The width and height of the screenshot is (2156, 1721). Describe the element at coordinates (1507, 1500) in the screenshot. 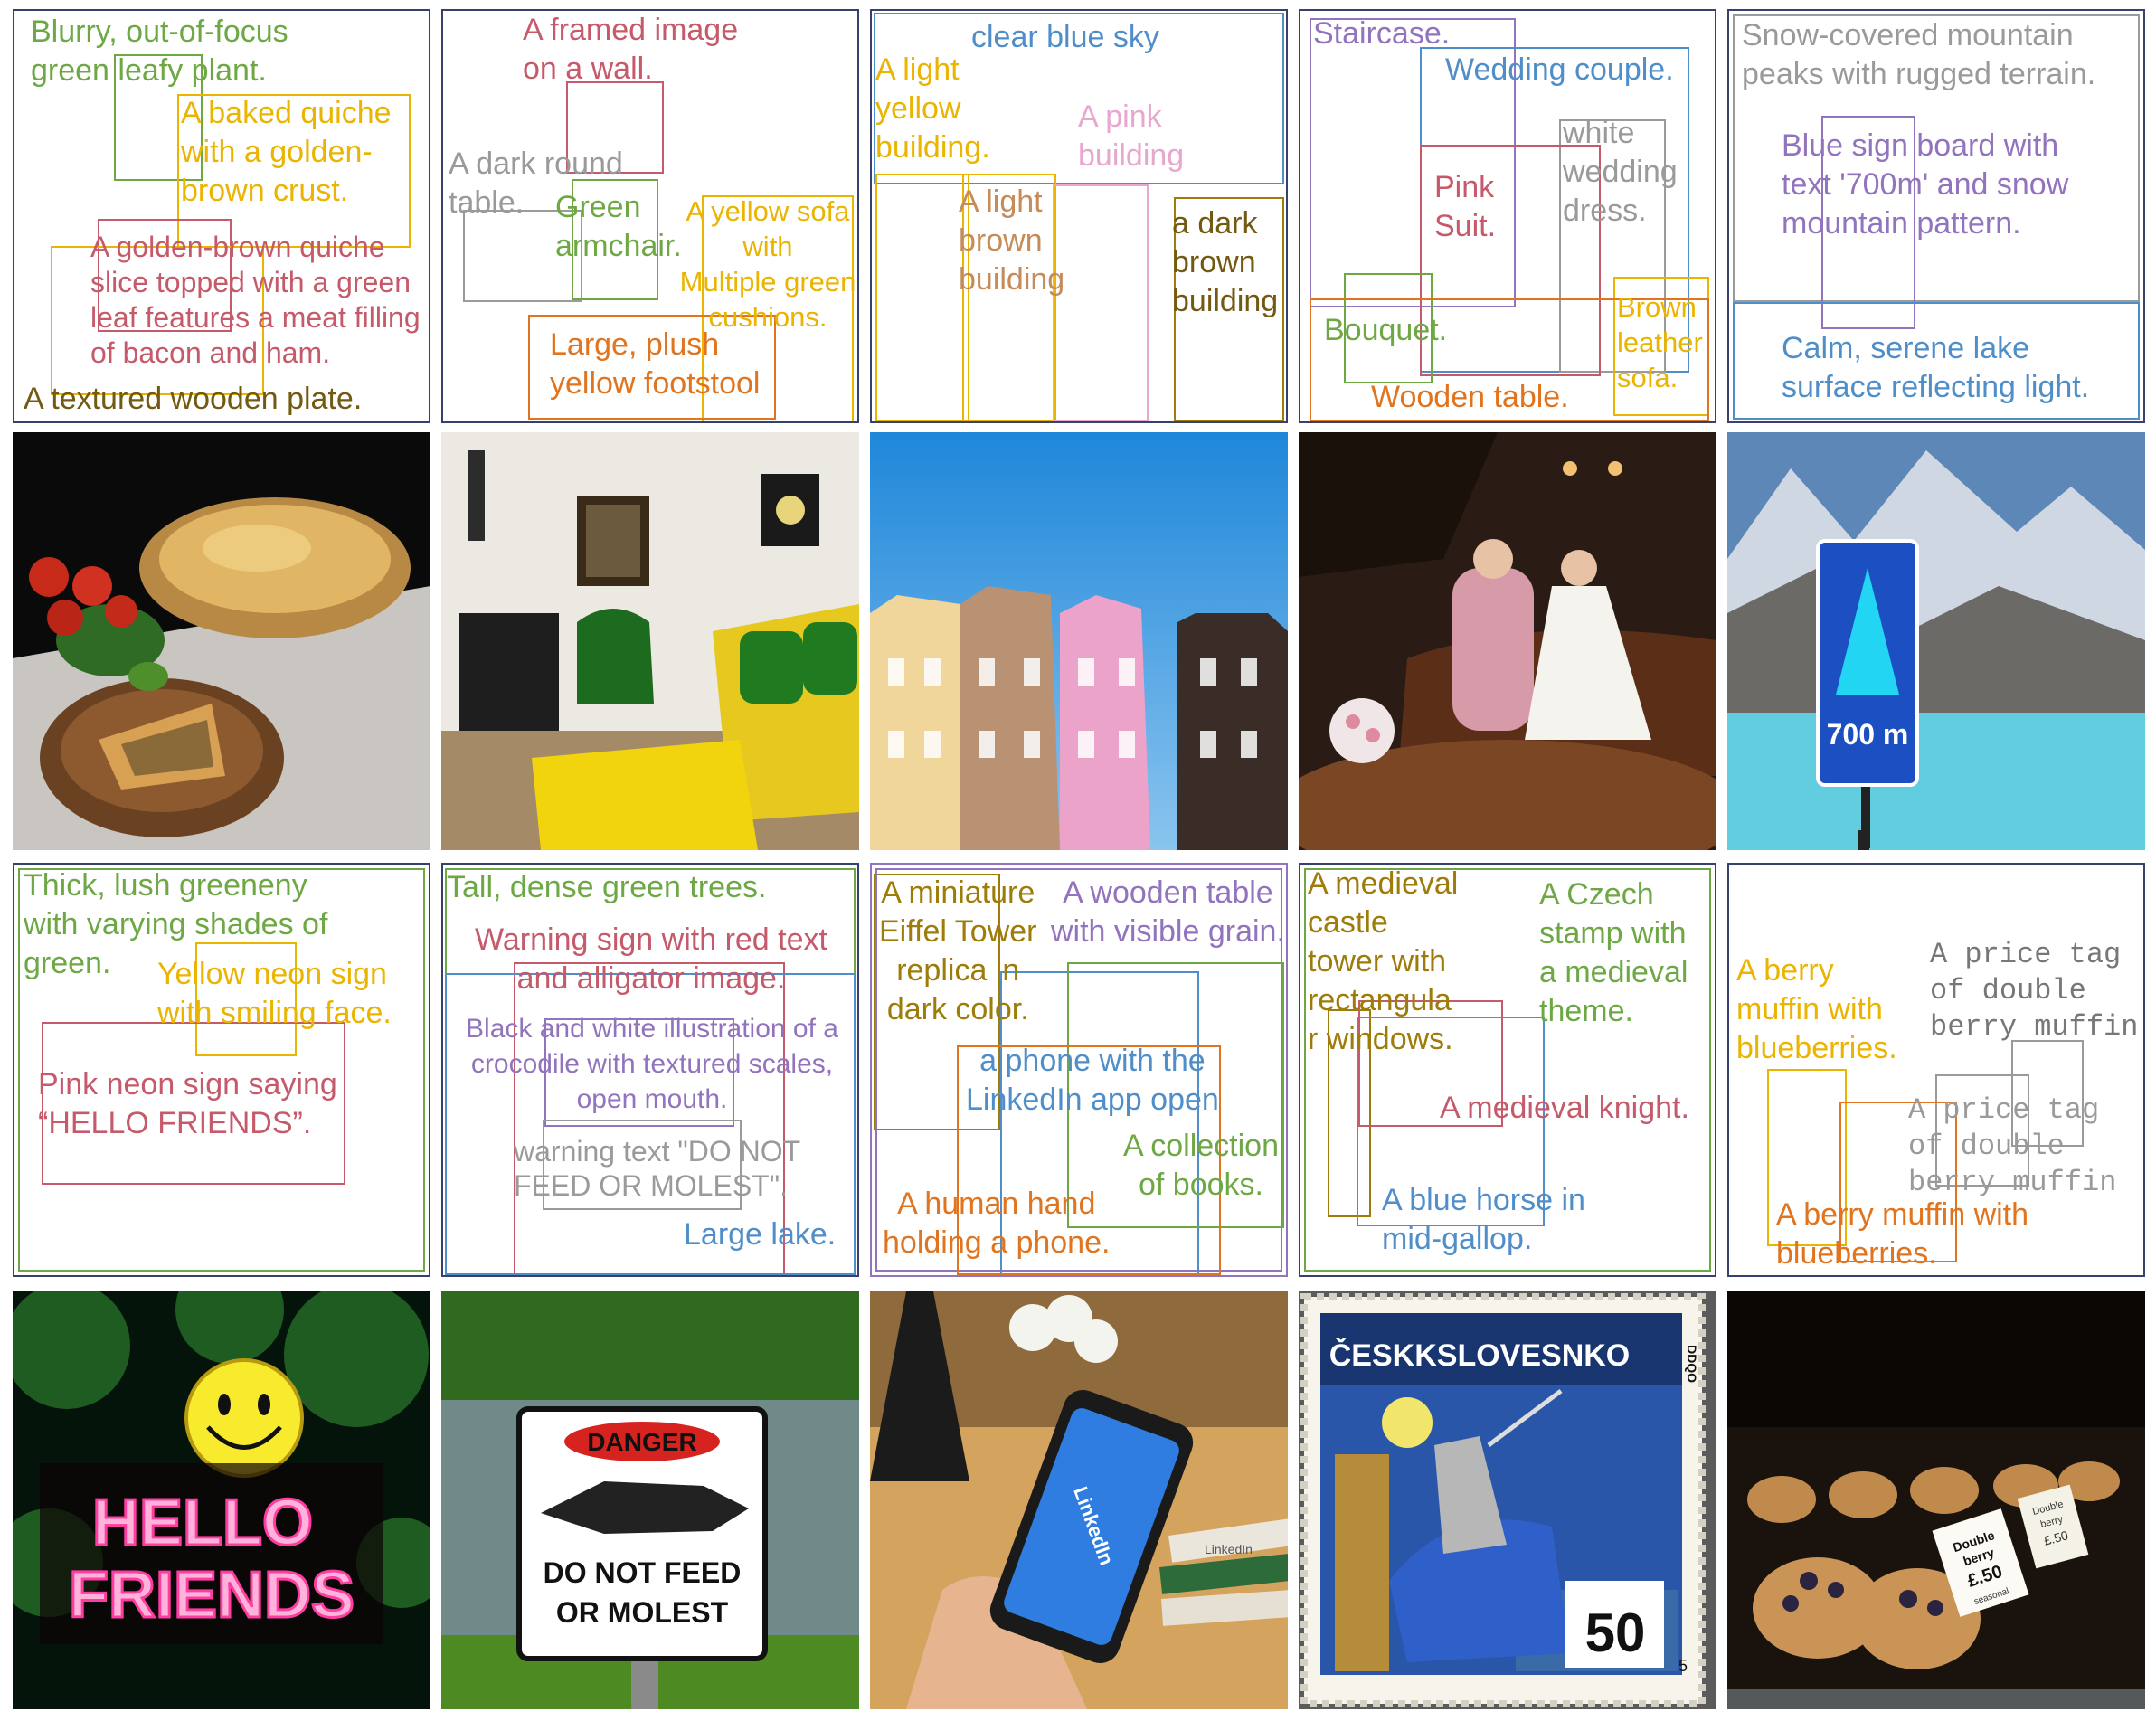

I see `image-stamp: ČESKKSLOVESNKO DDQO 50 5` at that location.